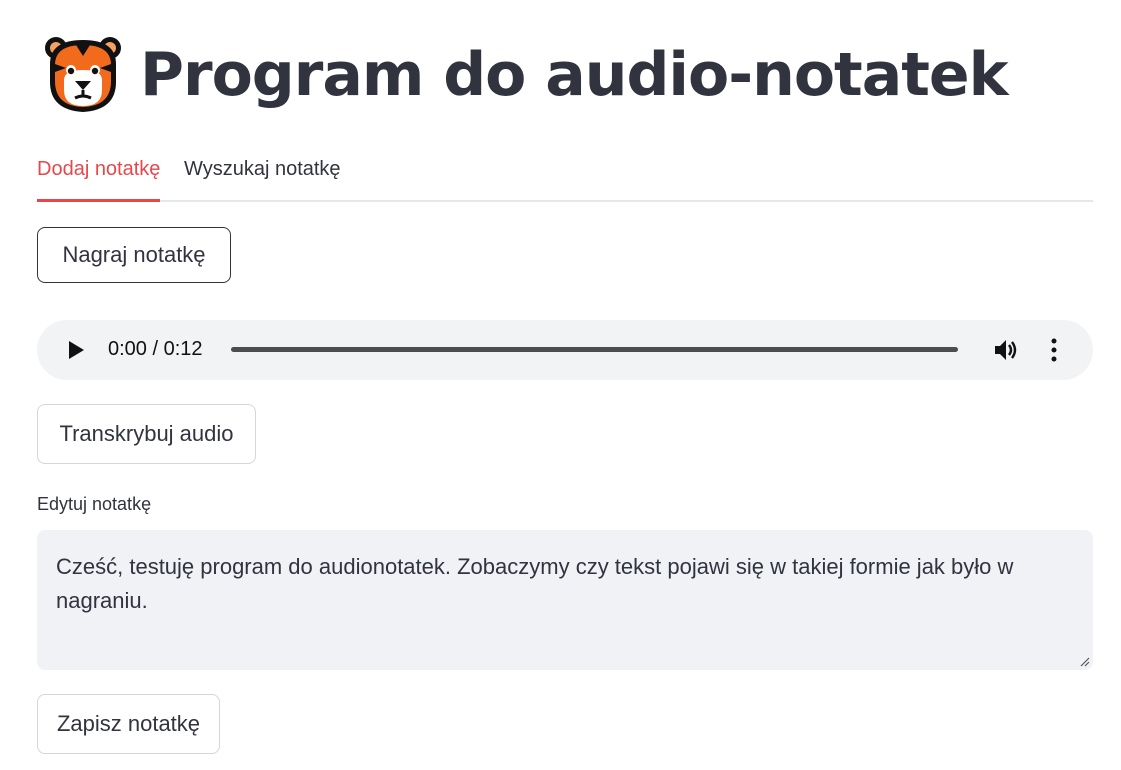 The image size is (1121, 770). Describe the element at coordinates (128, 724) in the screenshot. I see `save-note-button: Zapisz notatkę` at that location.